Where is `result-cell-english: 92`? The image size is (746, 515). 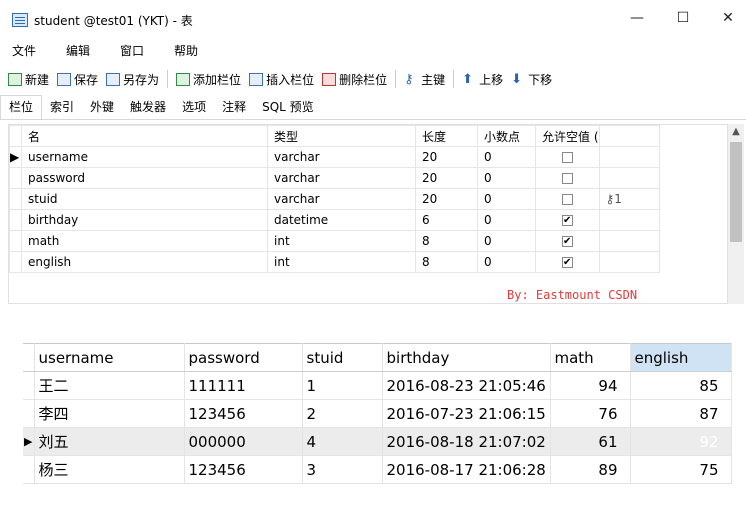
result-cell-english: 92 is located at coordinates (681, 441).